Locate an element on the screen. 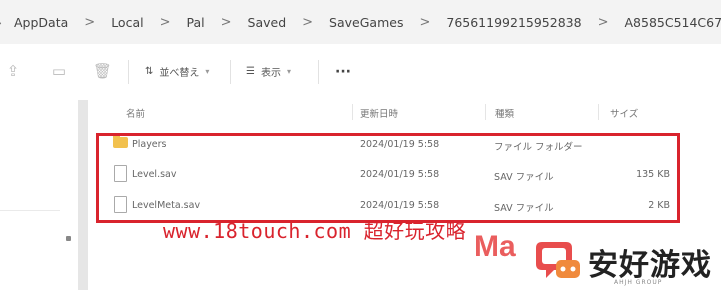  share-icon: ⇪ is located at coordinates (13, 71).